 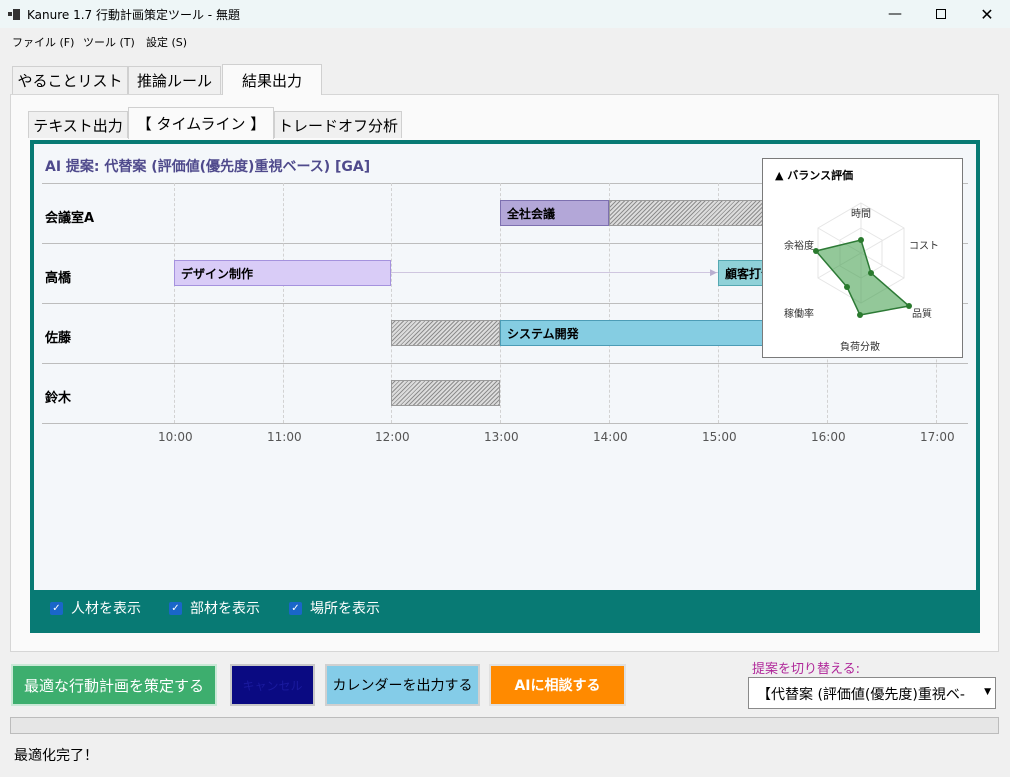 What do you see at coordinates (799, 246) in the screenshot?
I see `radar-axis-label: 余裕度` at bounding box center [799, 246].